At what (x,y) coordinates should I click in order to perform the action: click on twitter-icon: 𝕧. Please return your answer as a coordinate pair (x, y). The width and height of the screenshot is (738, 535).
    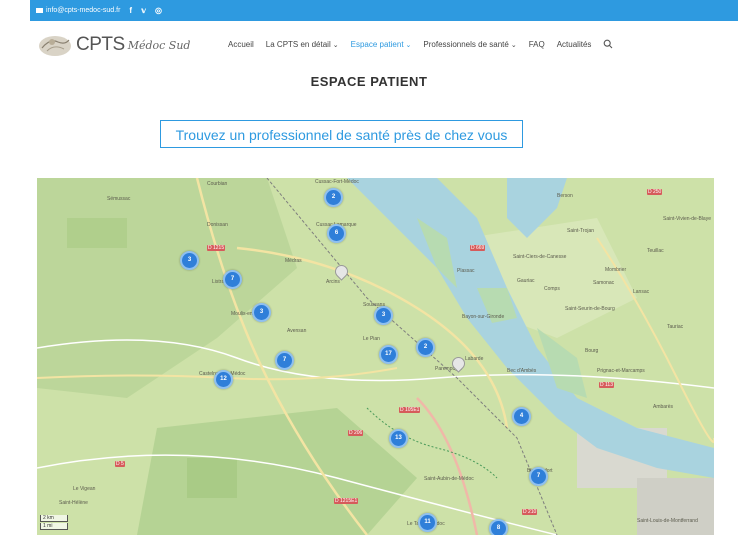
    Looking at the image, I should click on (143, 10).